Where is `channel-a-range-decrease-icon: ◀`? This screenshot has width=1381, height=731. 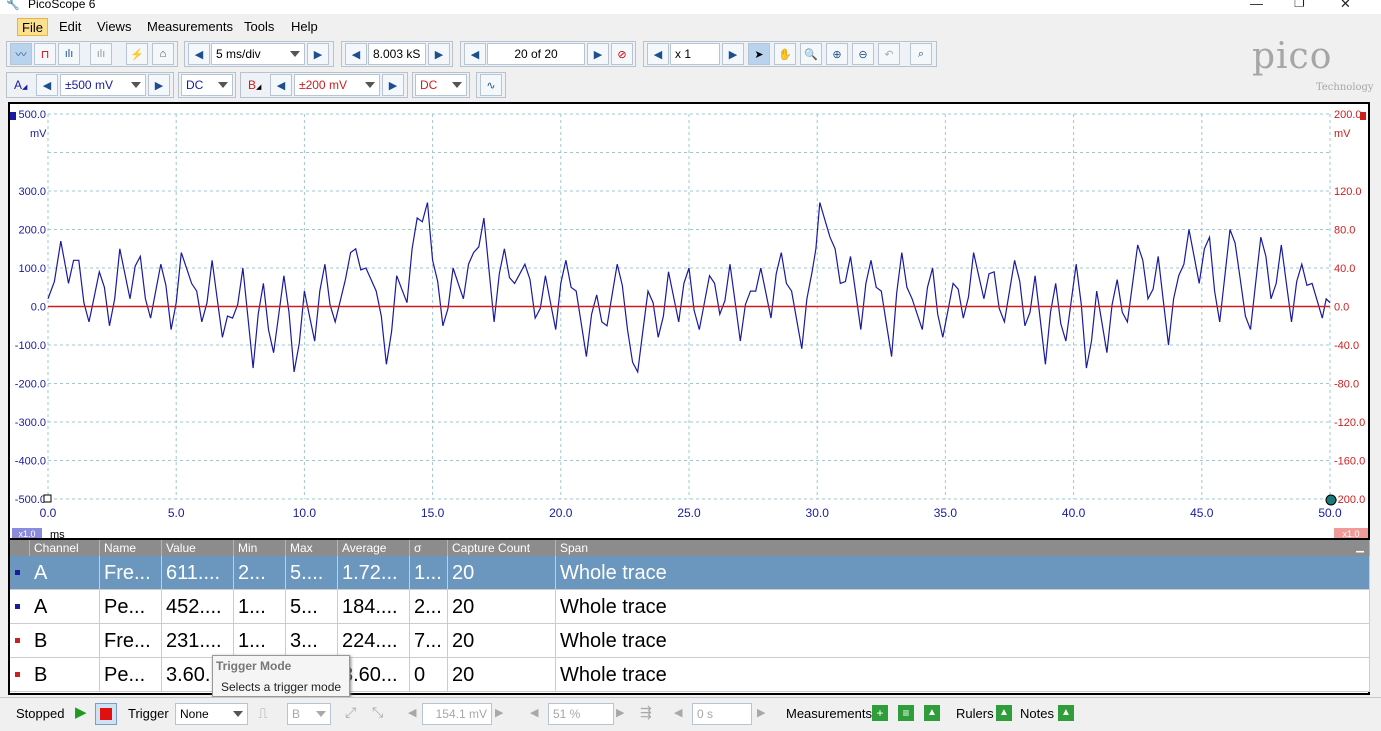 channel-a-range-decrease-icon: ◀ is located at coordinates (47, 85).